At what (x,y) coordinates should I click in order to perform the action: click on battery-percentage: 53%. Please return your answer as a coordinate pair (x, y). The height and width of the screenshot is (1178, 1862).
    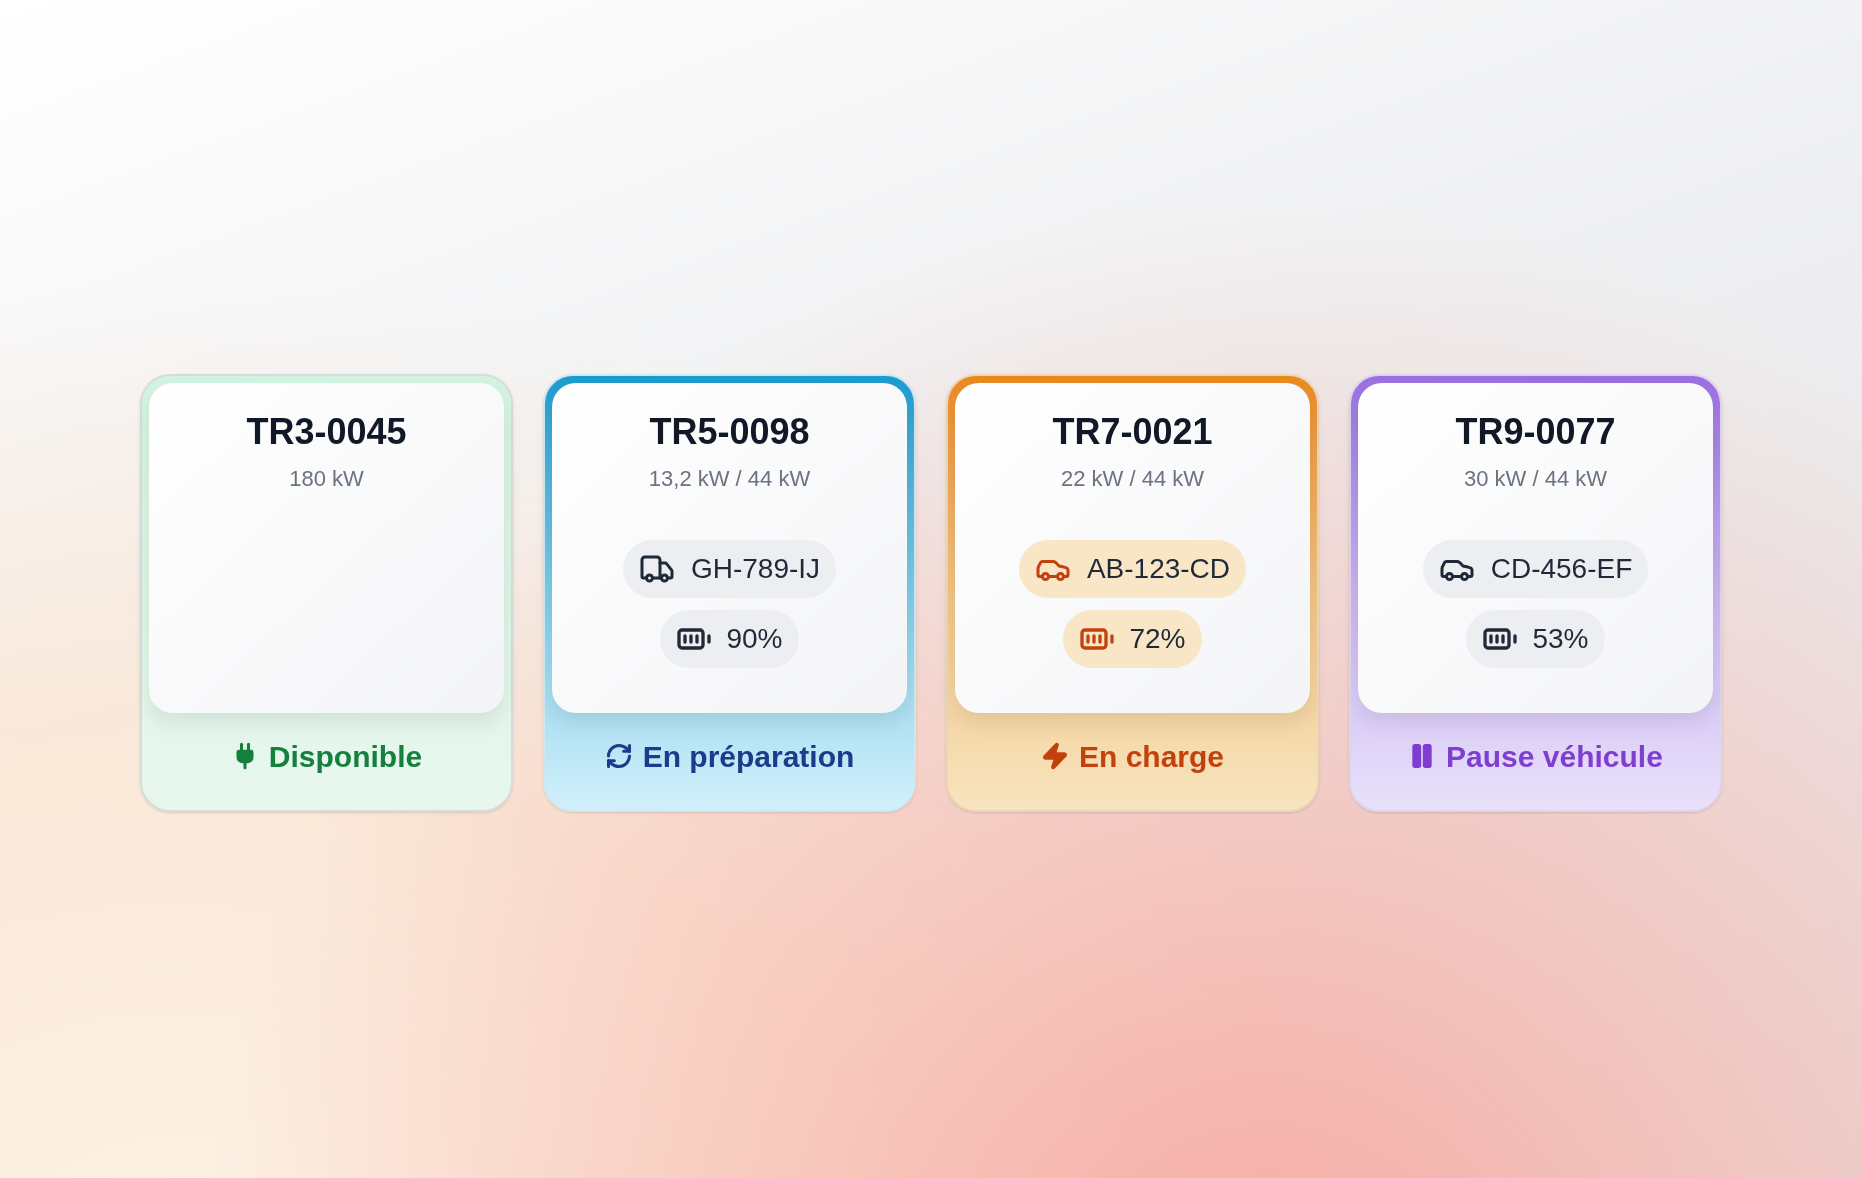
    Looking at the image, I should click on (1560, 639).